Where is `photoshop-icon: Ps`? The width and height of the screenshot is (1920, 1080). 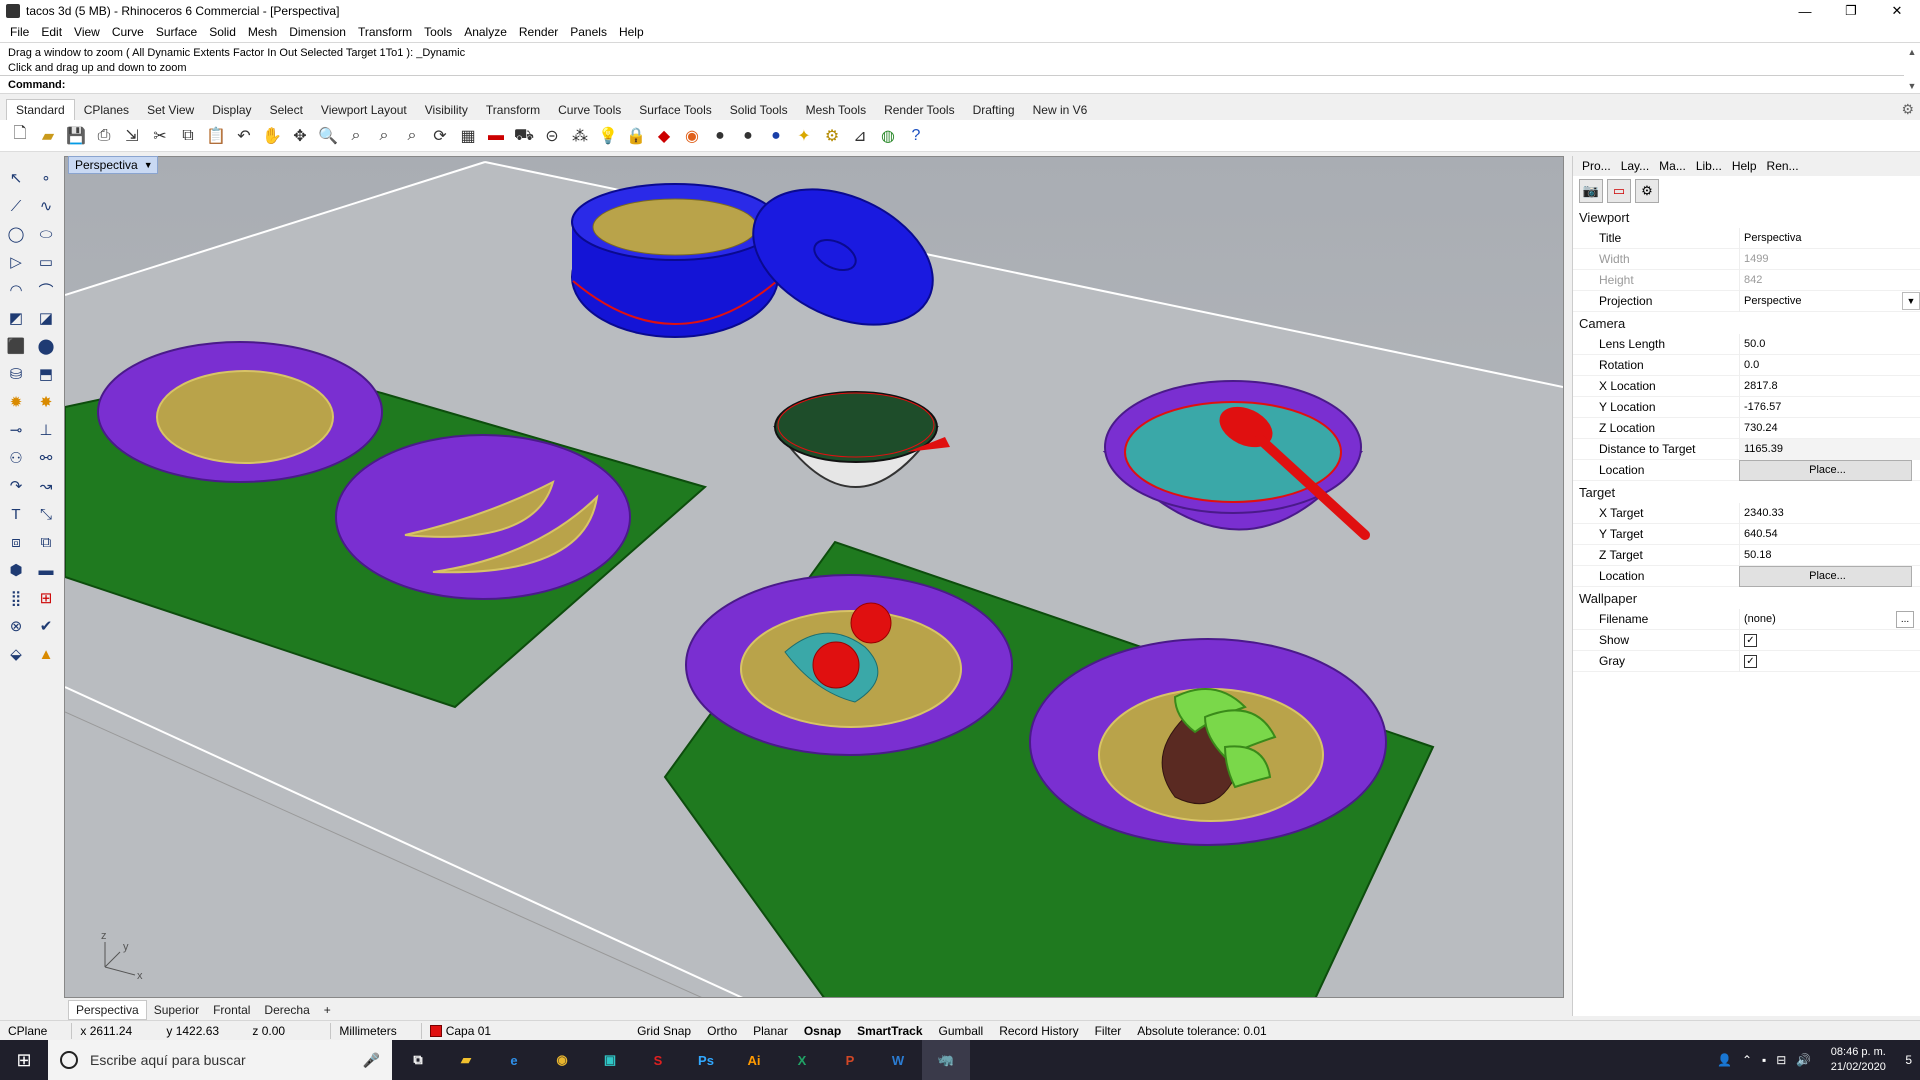
photoshop-icon: Ps is located at coordinates (706, 1060).